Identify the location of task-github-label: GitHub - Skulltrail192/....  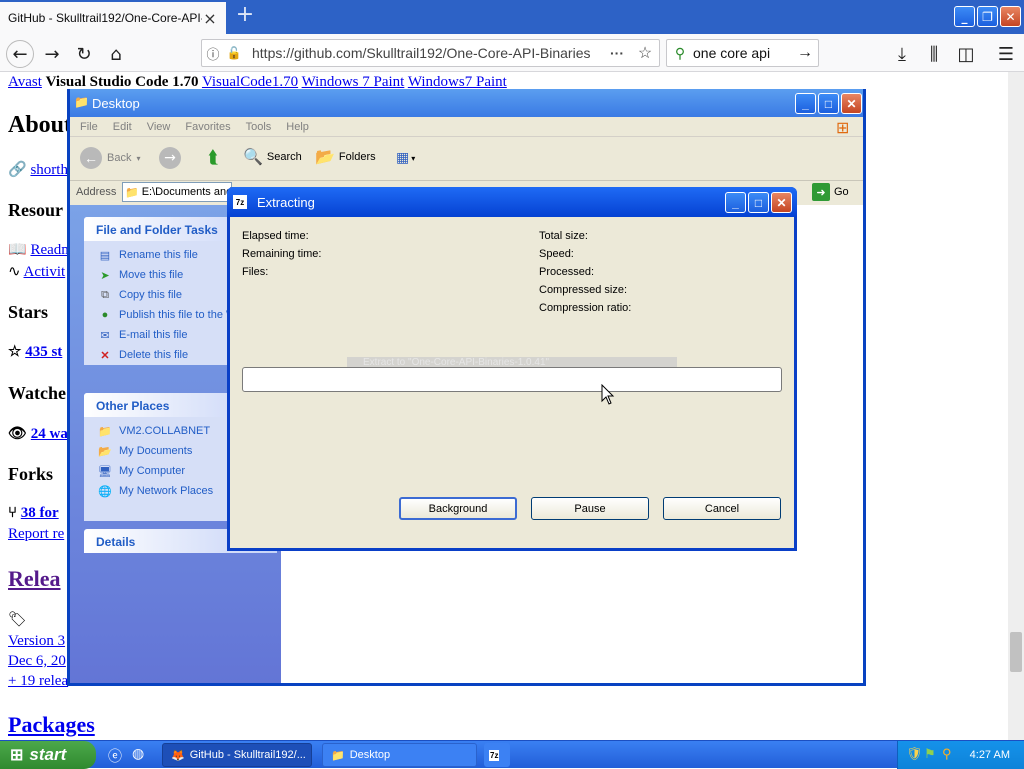
(247, 755).